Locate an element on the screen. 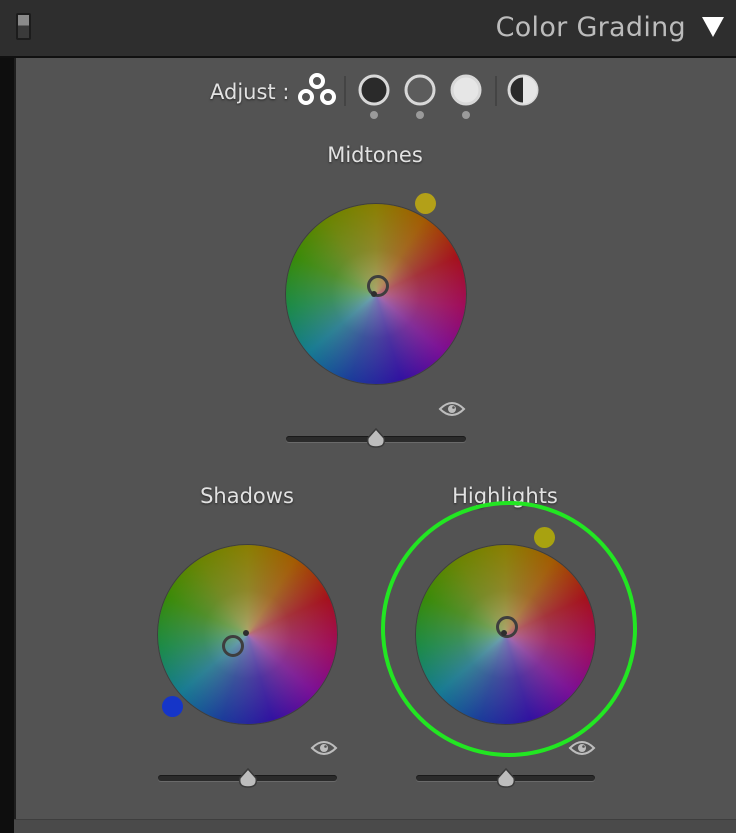 The height and width of the screenshot is (833, 736). midtones-wheel-point is located at coordinates (374, 294).